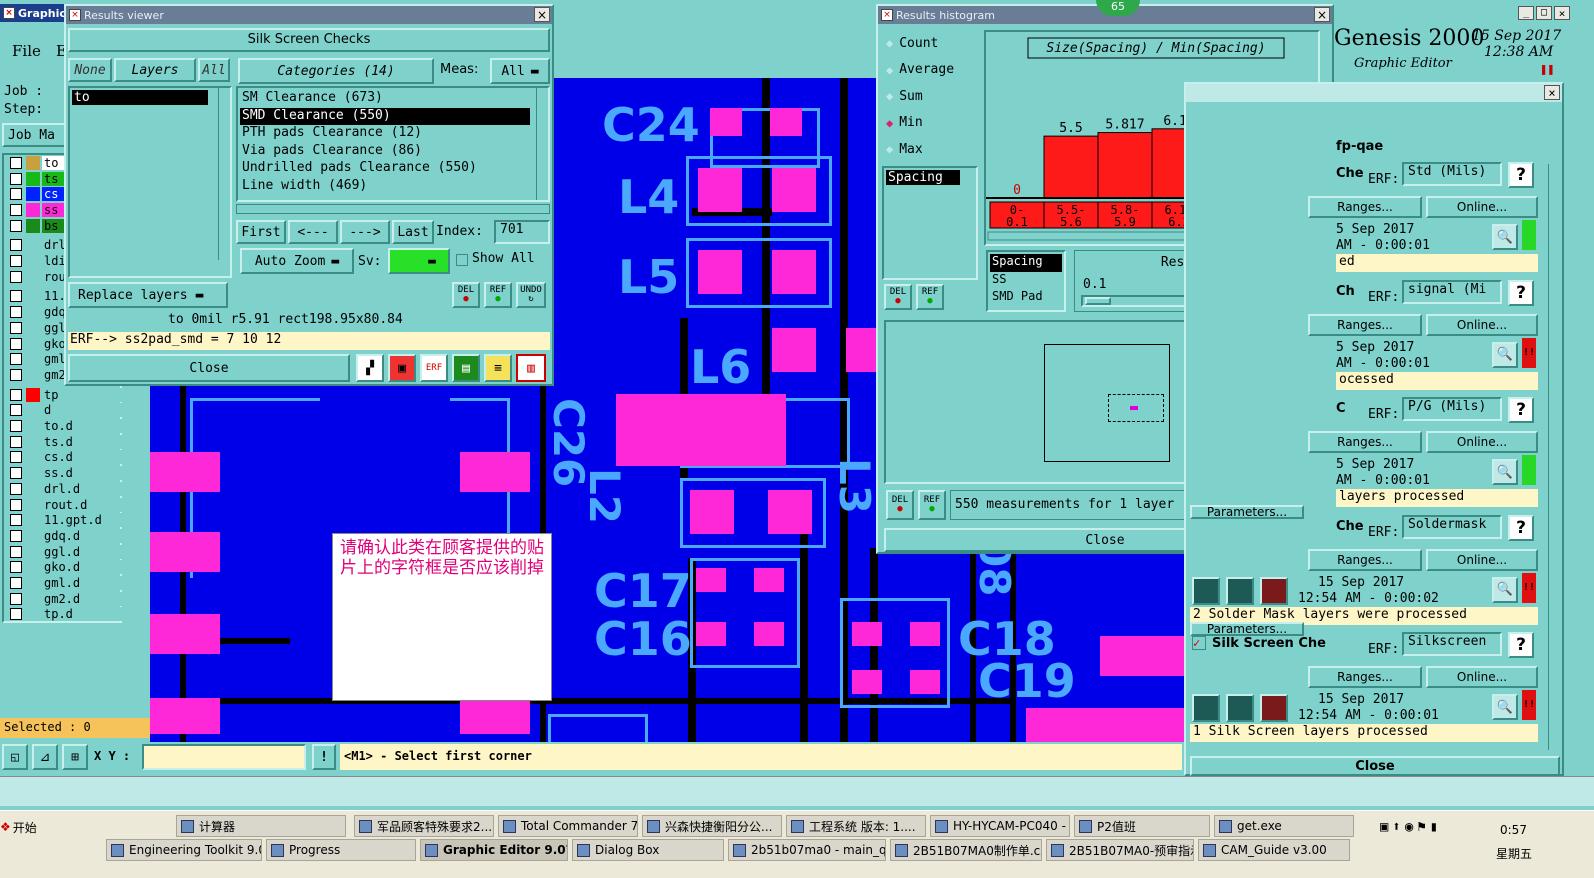 Image resolution: width=1594 pixels, height=878 pixels. What do you see at coordinates (466, 368) in the screenshot?
I see `step-icon: ▤` at bounding box center [466, 368].